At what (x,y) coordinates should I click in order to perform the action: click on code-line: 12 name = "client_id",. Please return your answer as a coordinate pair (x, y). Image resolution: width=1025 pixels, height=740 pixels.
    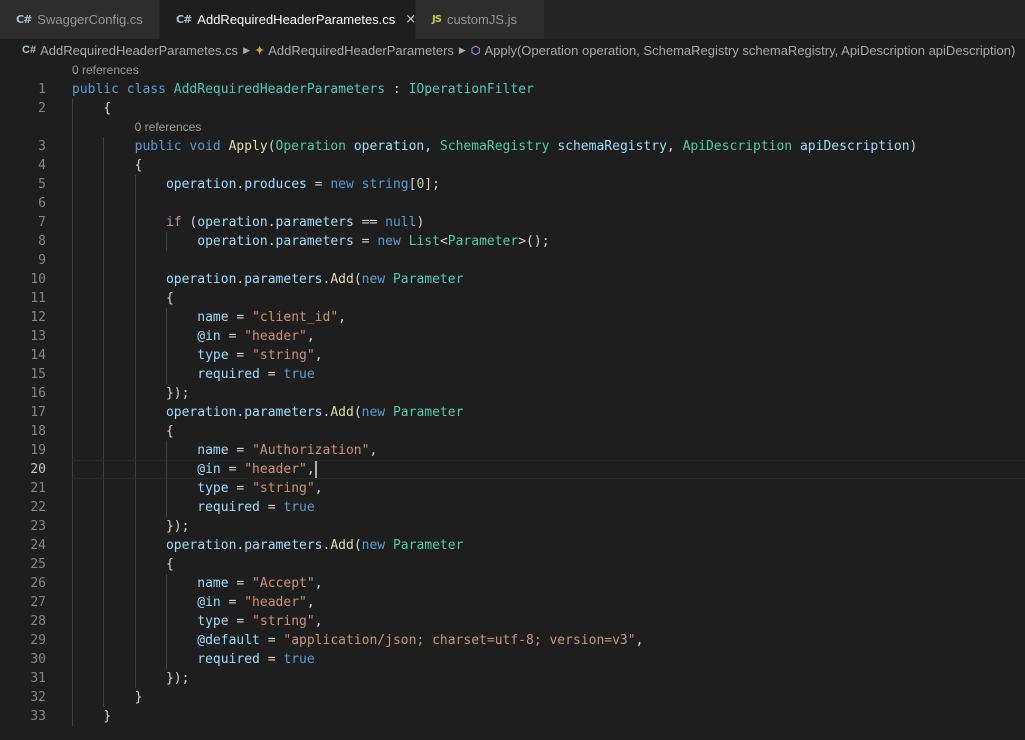
    Looking at the image, I should click on (512, 317).